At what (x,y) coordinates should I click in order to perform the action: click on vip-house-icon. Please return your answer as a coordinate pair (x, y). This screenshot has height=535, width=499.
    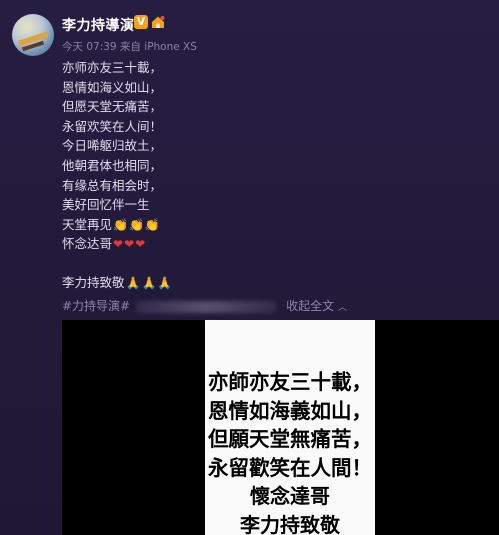
    Looking at the image, I should click on (158, 22).